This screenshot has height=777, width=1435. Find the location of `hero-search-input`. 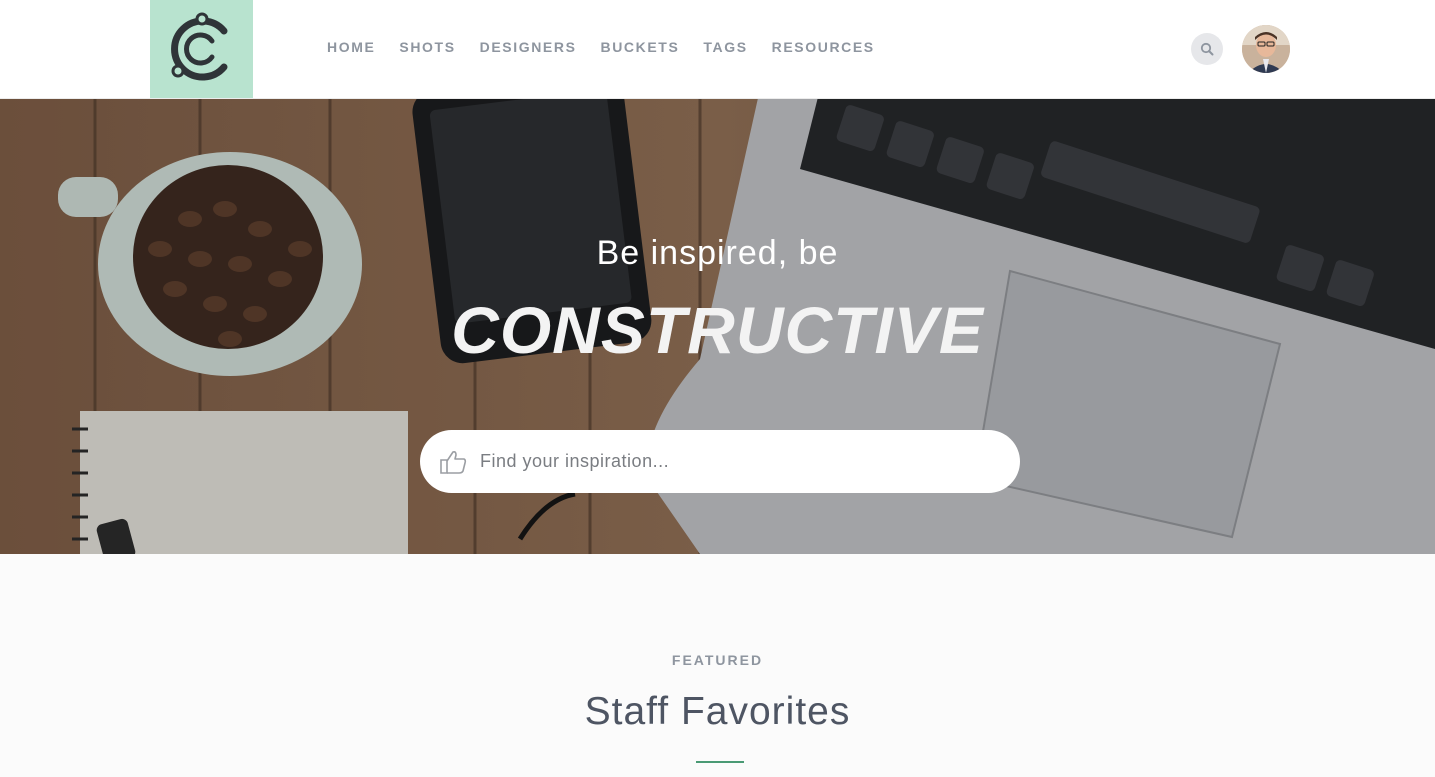

hero-search-input is located at coordinates (720, 461).